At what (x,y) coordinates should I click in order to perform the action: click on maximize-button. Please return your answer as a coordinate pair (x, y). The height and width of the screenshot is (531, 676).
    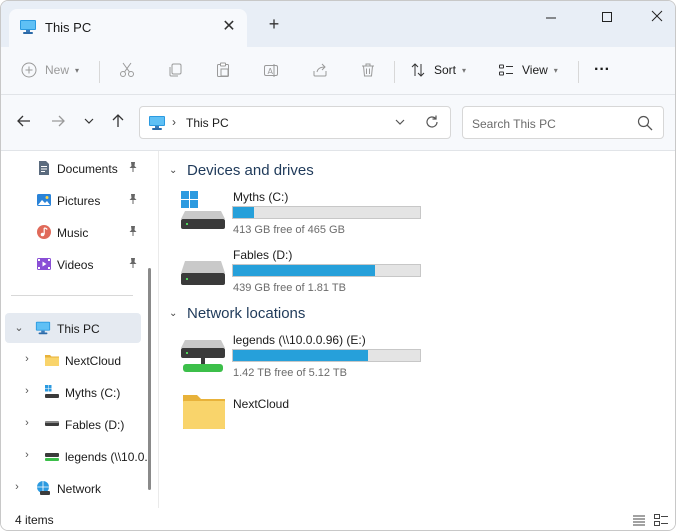
    Looking at the image, I should click on (607, 18).